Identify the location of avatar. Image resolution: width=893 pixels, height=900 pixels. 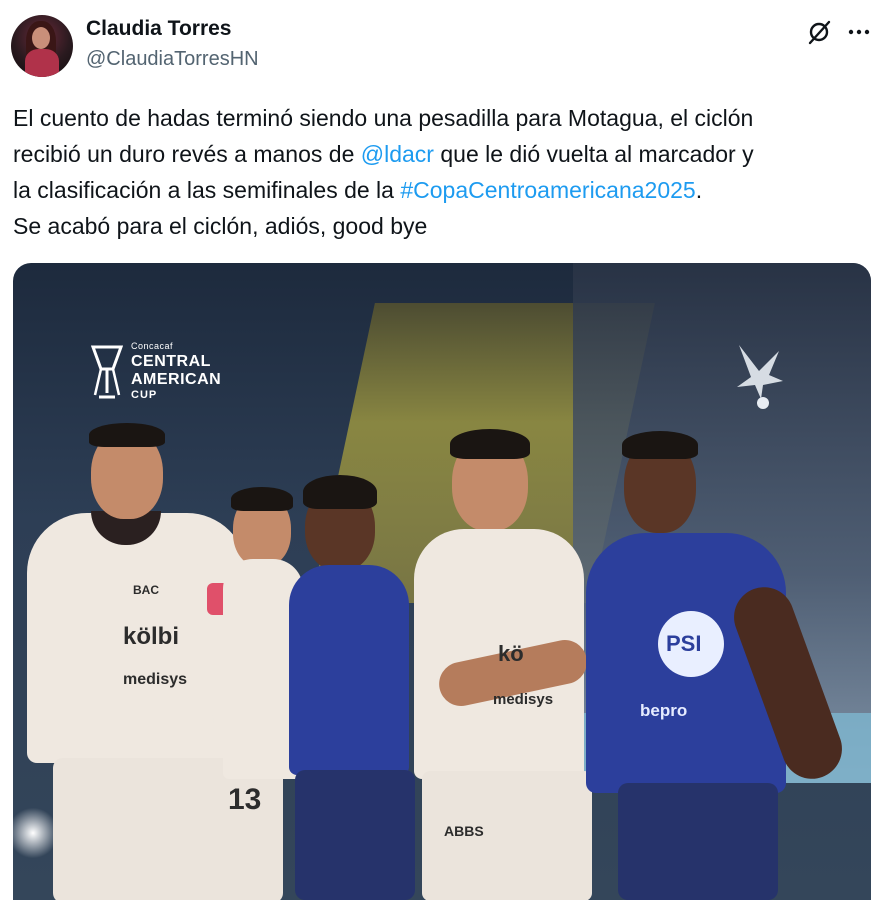
(42, 46).